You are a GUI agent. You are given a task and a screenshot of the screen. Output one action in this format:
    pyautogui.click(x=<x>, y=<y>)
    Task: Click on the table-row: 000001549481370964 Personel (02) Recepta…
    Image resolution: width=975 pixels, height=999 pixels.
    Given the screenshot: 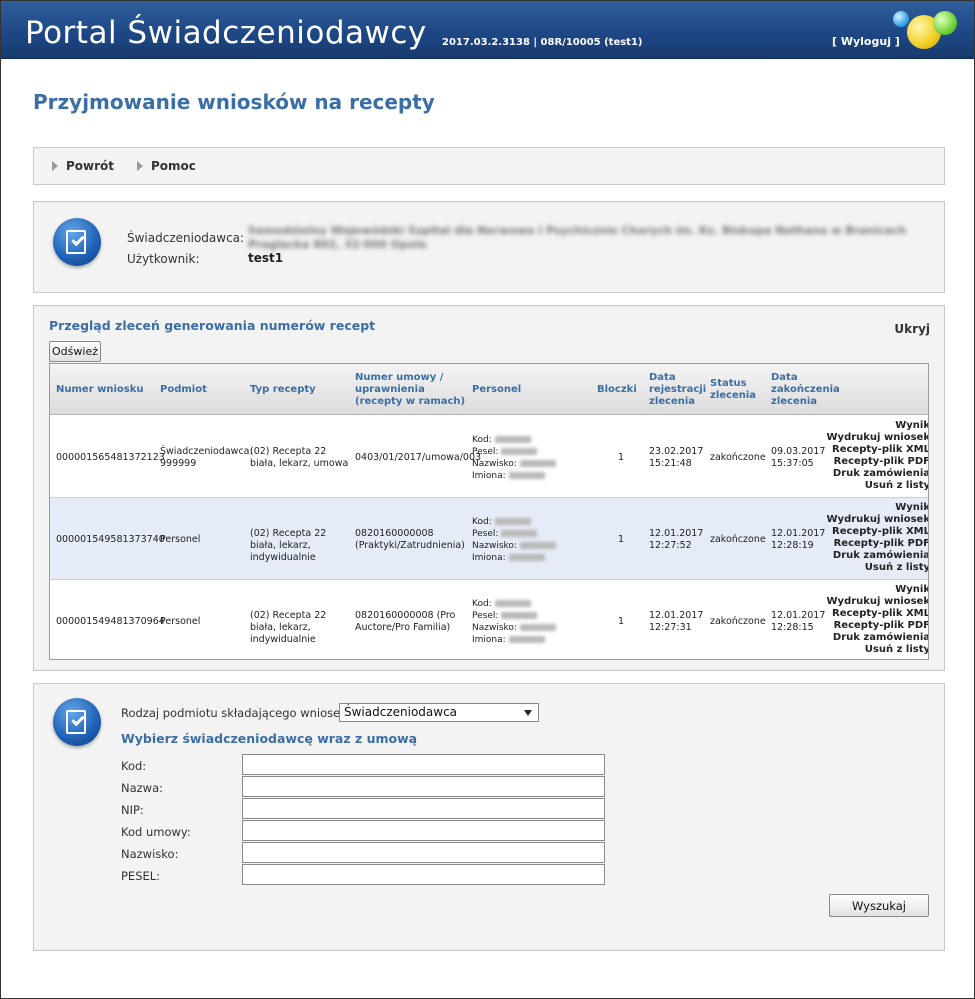 What is the action you would take?
    pyautogui.click(x=489, y=619)
    